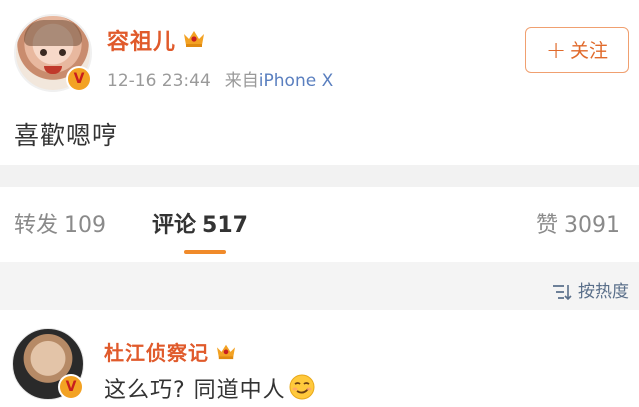  I want to click on post-timestamp: 12-16 23:44, so click(159, 81).